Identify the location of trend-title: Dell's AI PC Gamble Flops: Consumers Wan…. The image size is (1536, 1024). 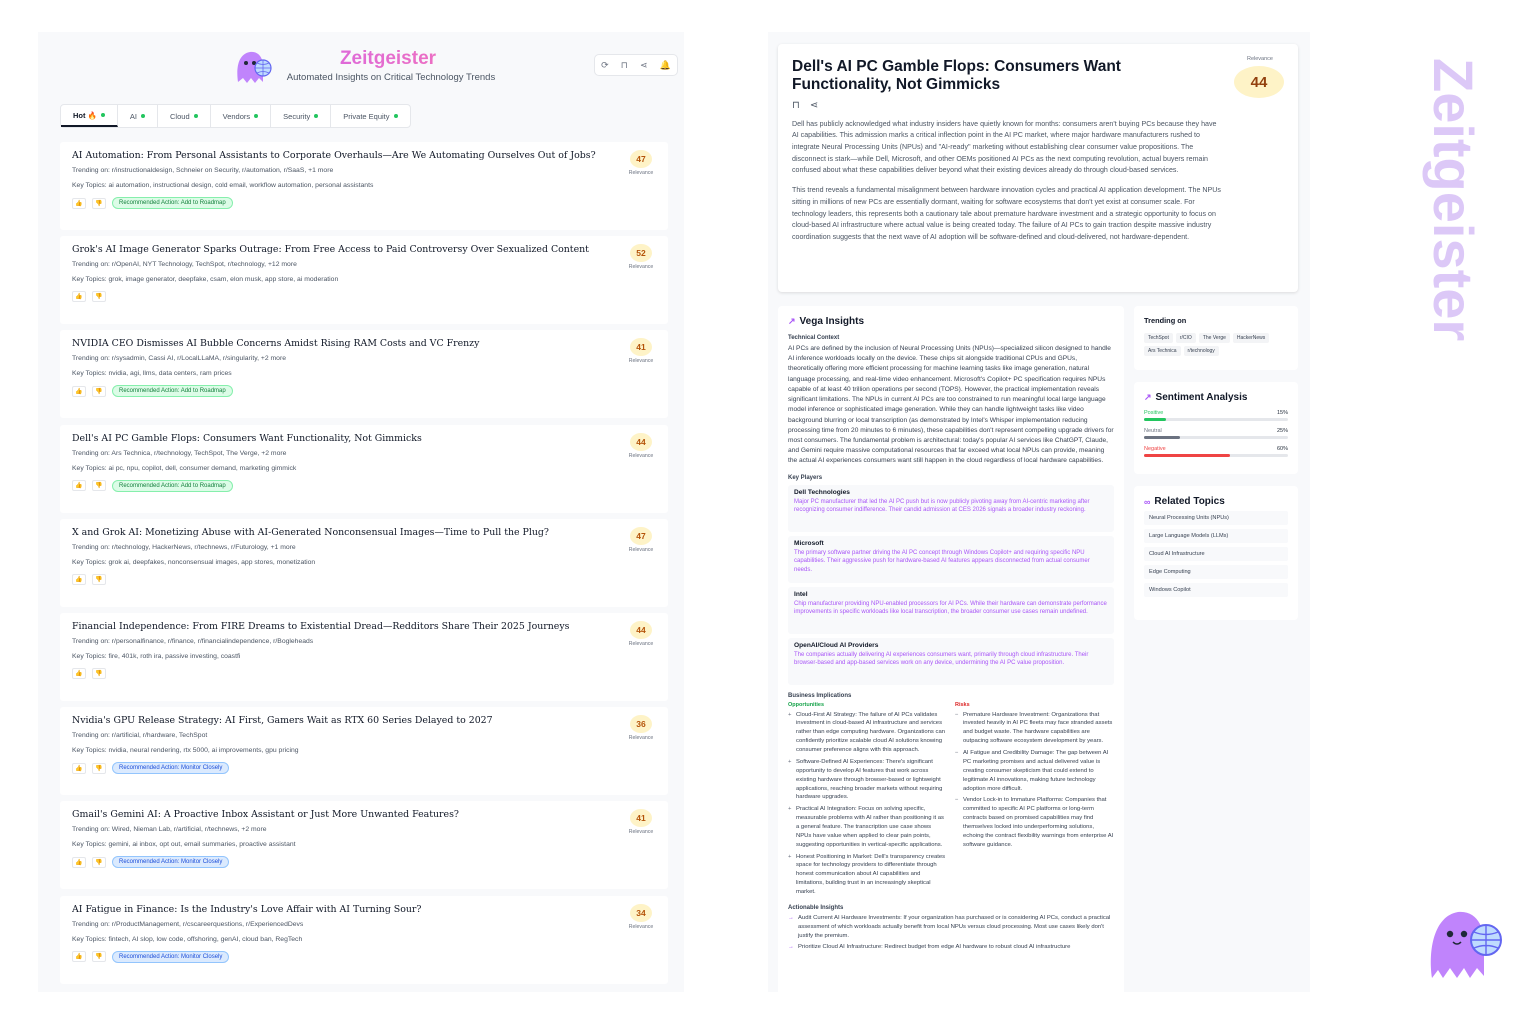
(342, 438).